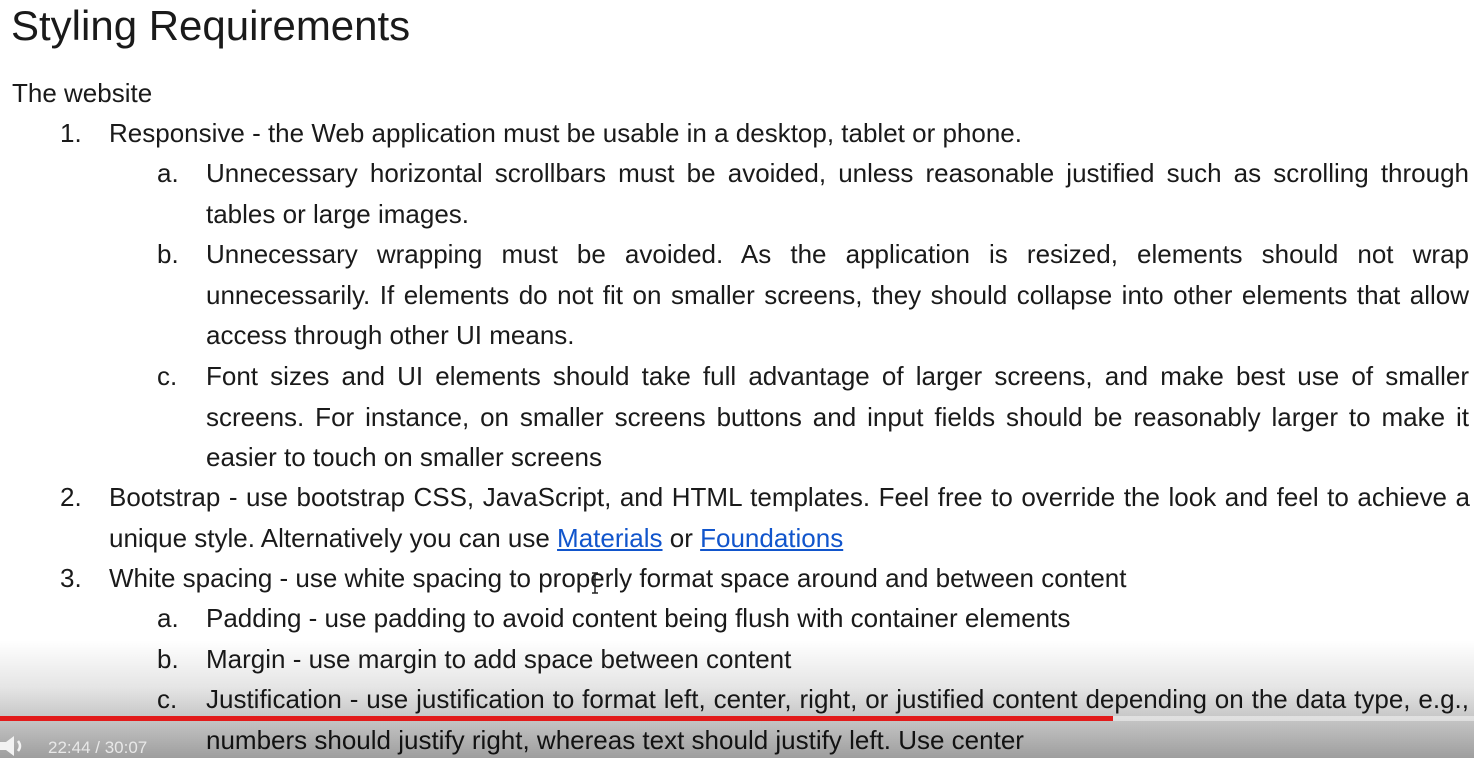  I want to click on video-time: 22:44 / 30:07, so click(97, 748).